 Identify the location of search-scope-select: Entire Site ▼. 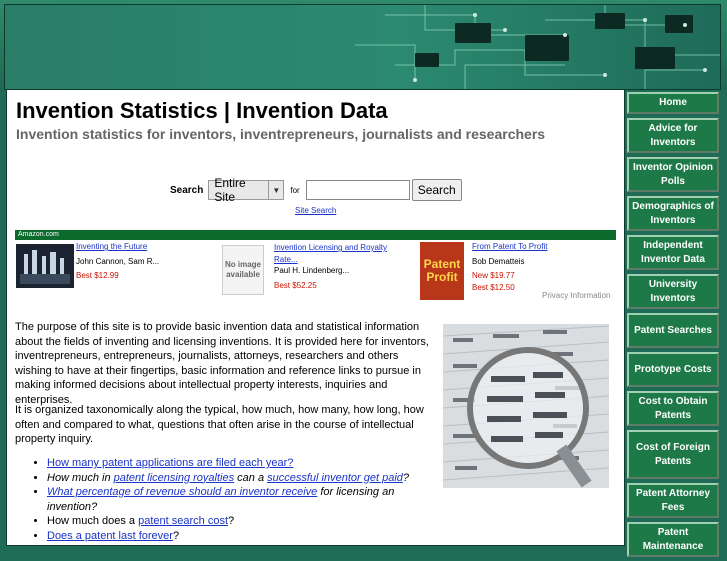
(246, 190).